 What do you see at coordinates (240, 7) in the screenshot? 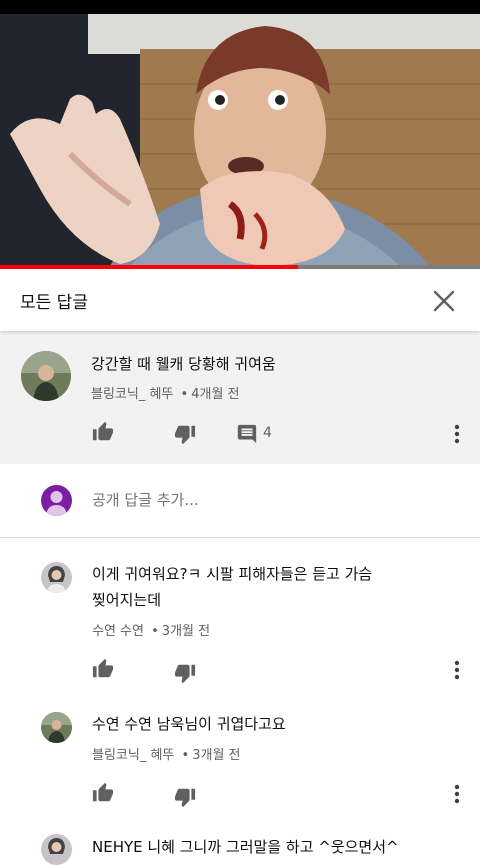
I see `status-bar` at bounding box center [240, 7].